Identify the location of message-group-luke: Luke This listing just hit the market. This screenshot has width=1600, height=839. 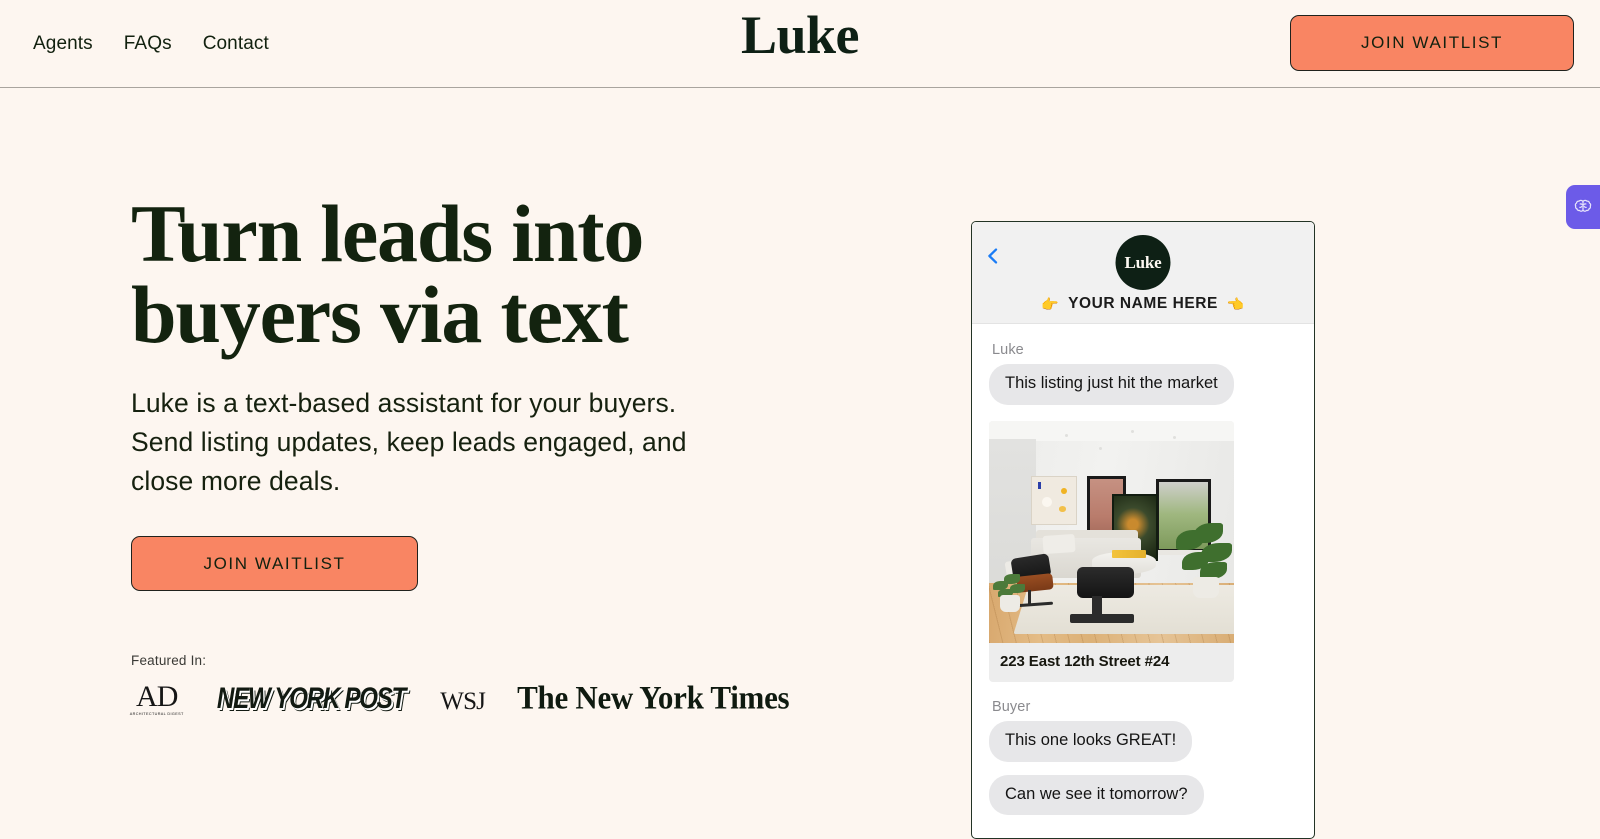
(1140, 373).